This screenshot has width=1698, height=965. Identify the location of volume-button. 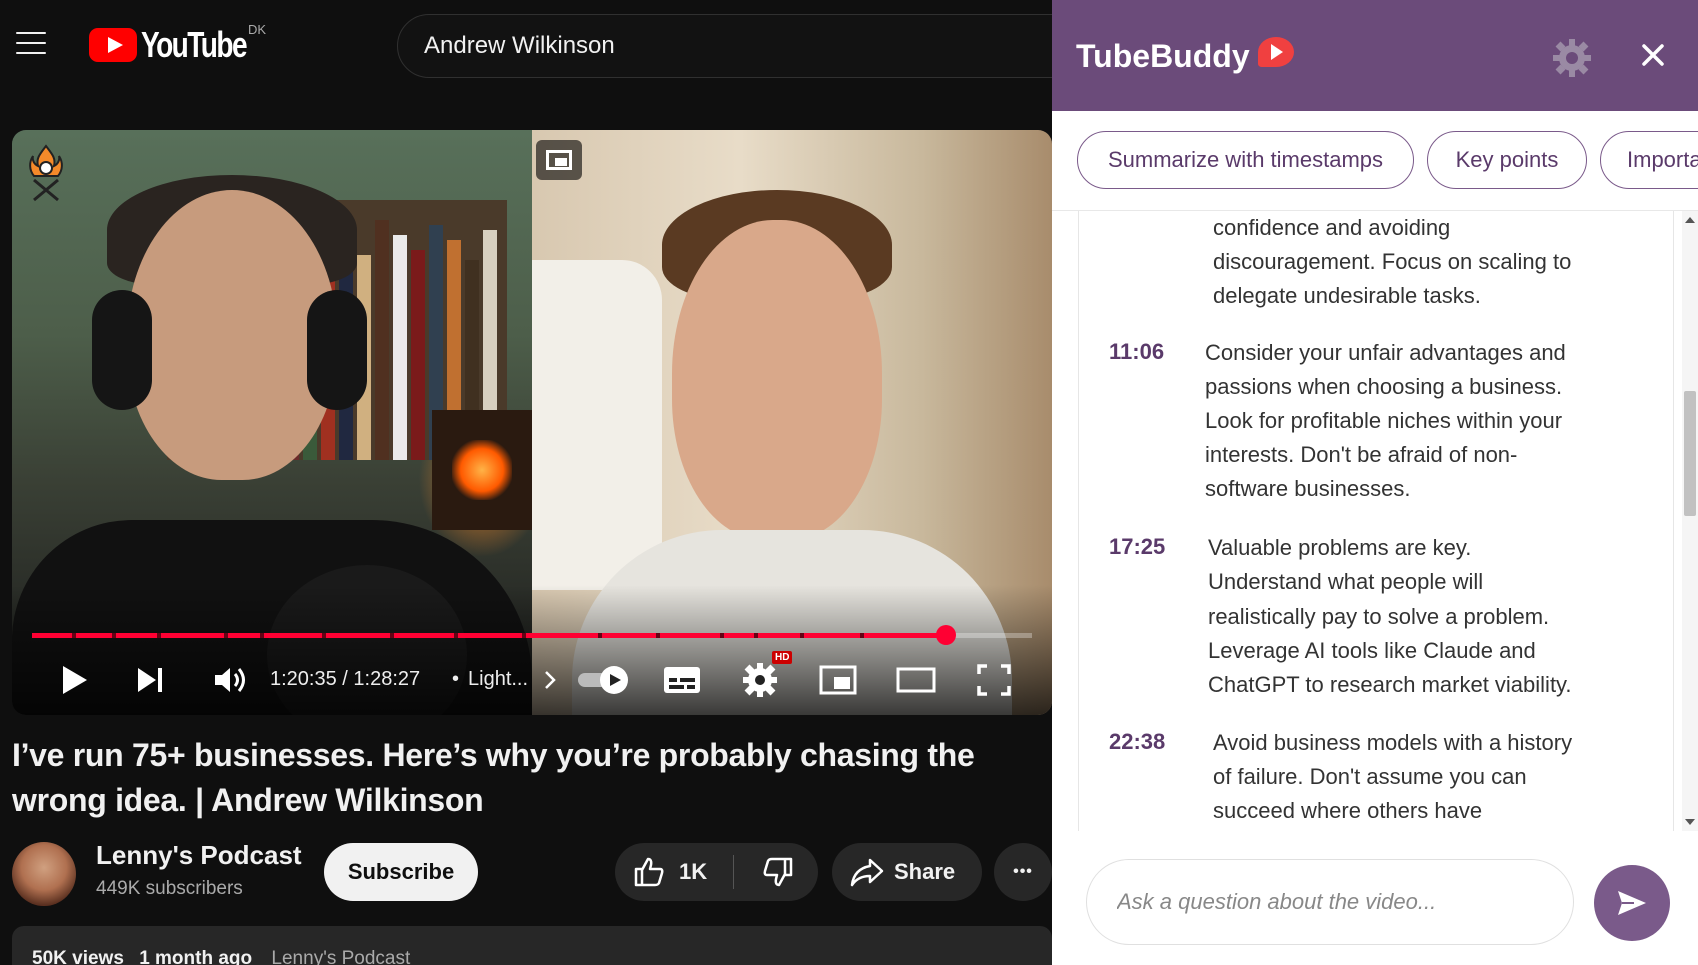
(230, 680).